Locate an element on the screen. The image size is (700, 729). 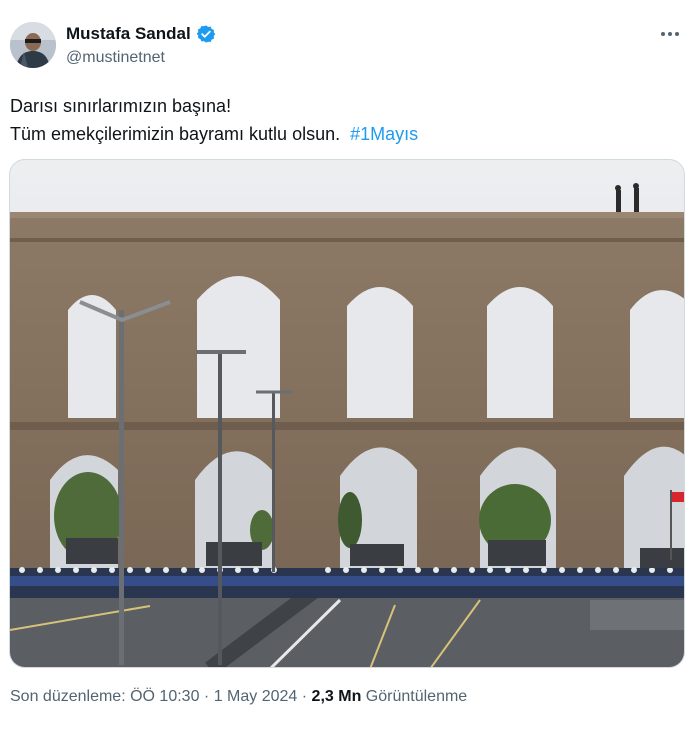
tweet-time-link: ÖÖ 10:30 · 1 May 2024 is located at coordinates (213, 696).